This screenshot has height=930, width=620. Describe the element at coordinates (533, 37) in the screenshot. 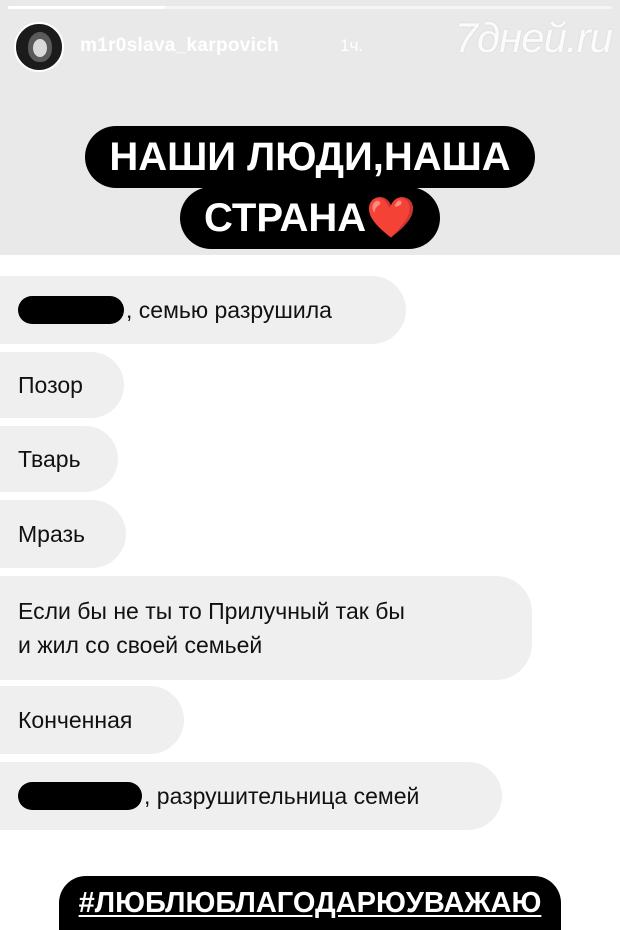

I see `watermark-logo: 7дней.ru` at that location.